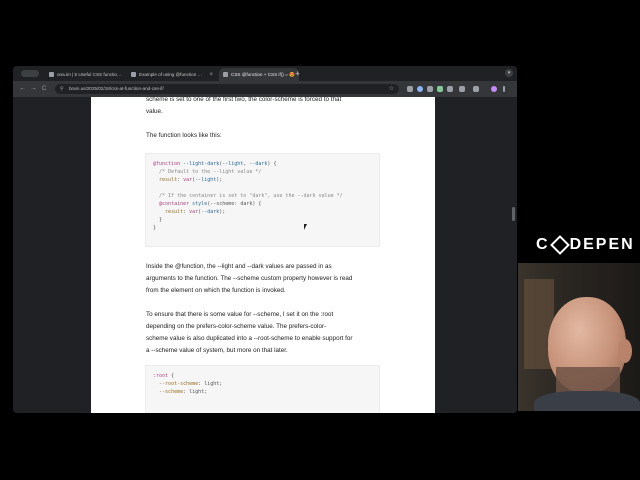 This screenshot has height=480, width=640. I want to click on menu-kebab-icon, so click(504, 89).